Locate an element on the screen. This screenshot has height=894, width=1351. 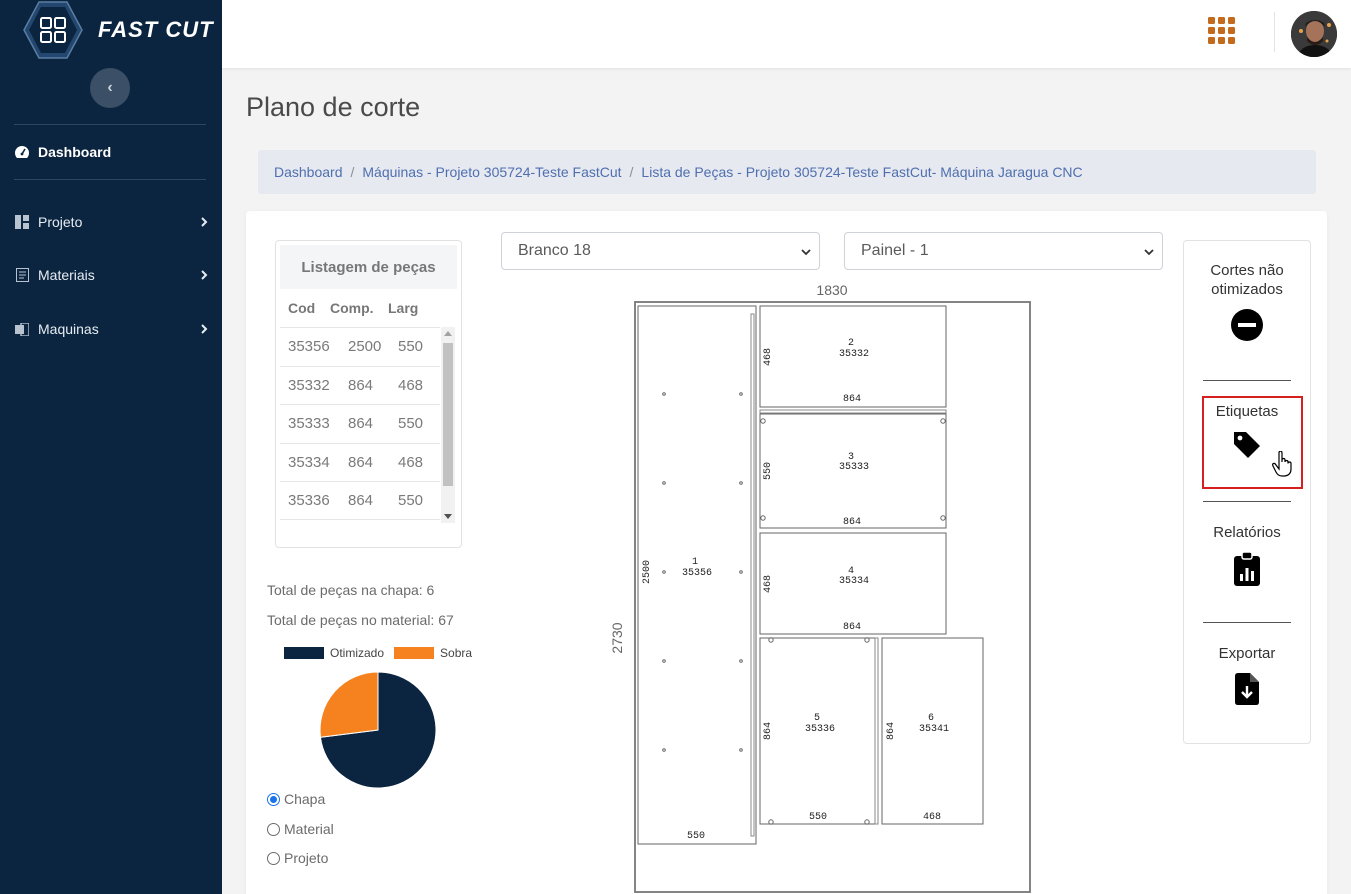
sheet-height-label: 2730 is located at coordinates (617, 637).